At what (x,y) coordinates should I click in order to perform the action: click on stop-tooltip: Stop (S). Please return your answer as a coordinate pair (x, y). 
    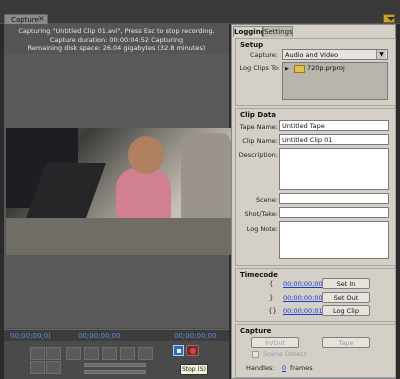
    Looking at the image, I should click on (194, 369).